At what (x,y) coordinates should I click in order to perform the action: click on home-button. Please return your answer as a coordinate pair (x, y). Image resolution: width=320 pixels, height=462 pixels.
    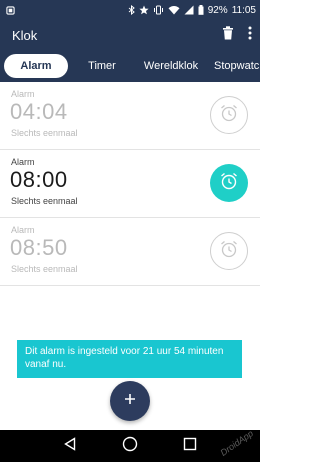
    Looking at the image, I should click on (130, 446).